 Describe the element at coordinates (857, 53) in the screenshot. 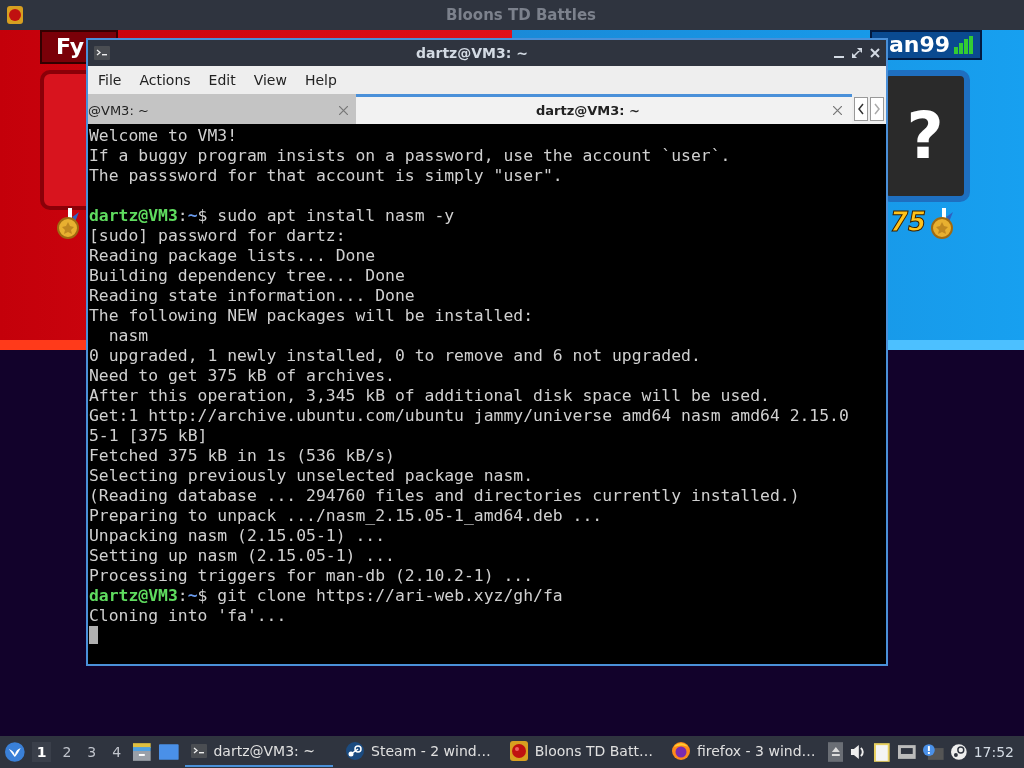

I see `maximize-icon` at that location.